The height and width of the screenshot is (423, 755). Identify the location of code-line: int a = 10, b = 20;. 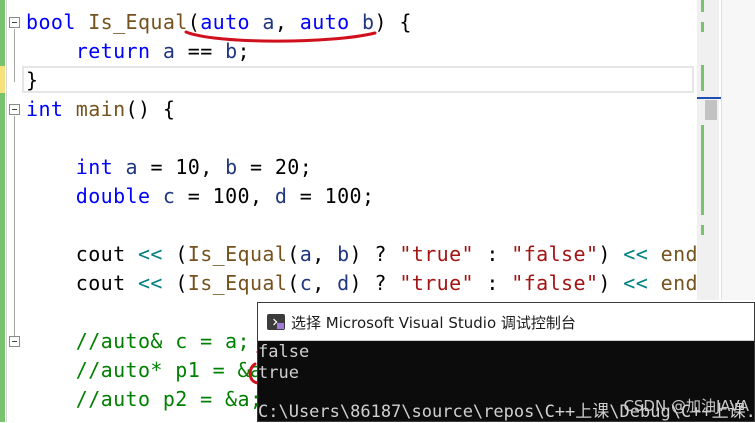
(169, 167).